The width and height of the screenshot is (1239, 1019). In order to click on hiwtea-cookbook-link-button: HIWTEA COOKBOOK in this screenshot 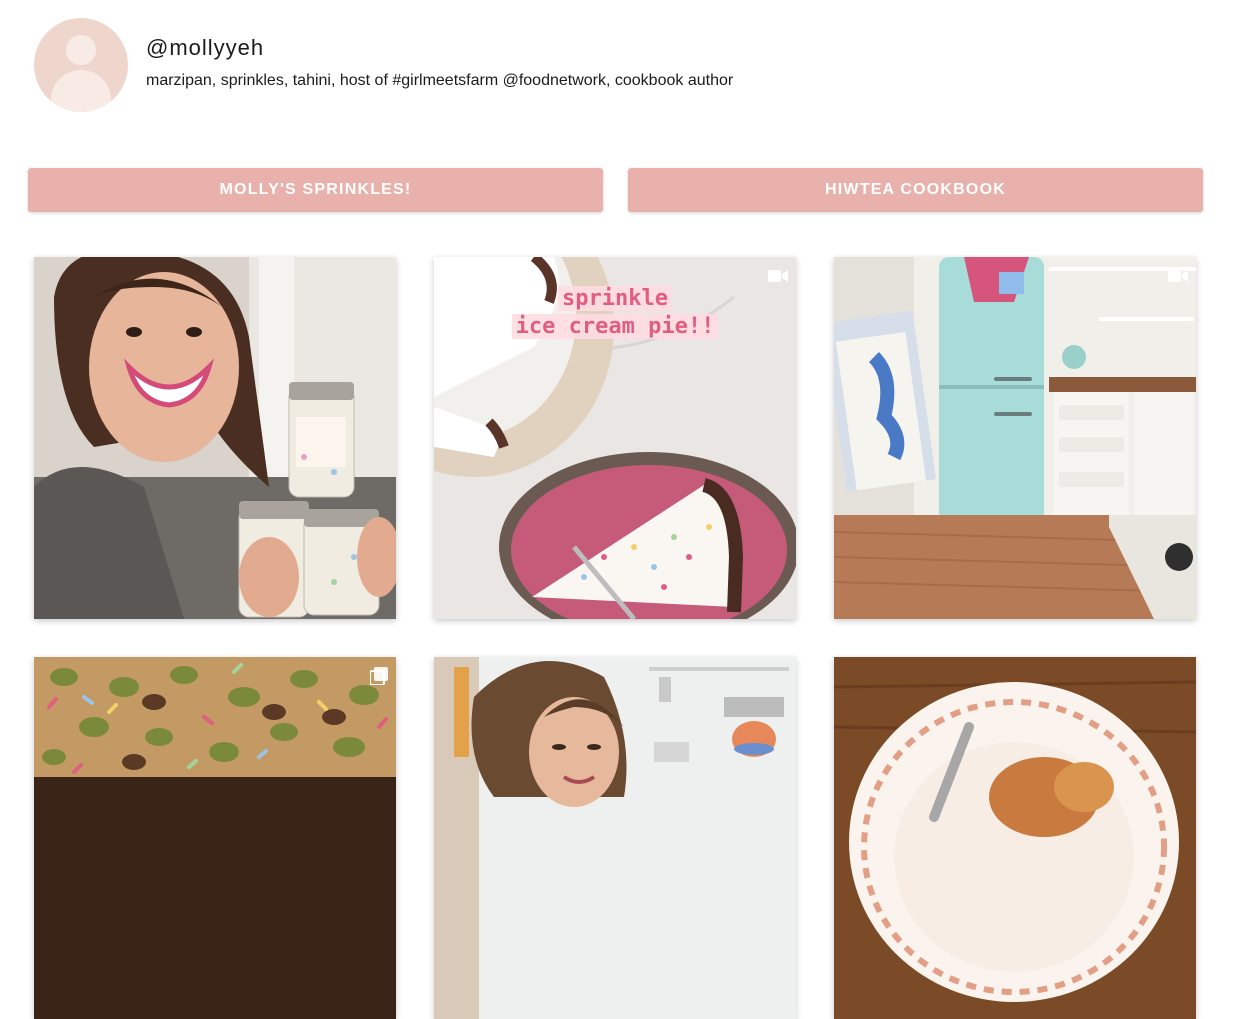, I will do `click(915, 190)`.